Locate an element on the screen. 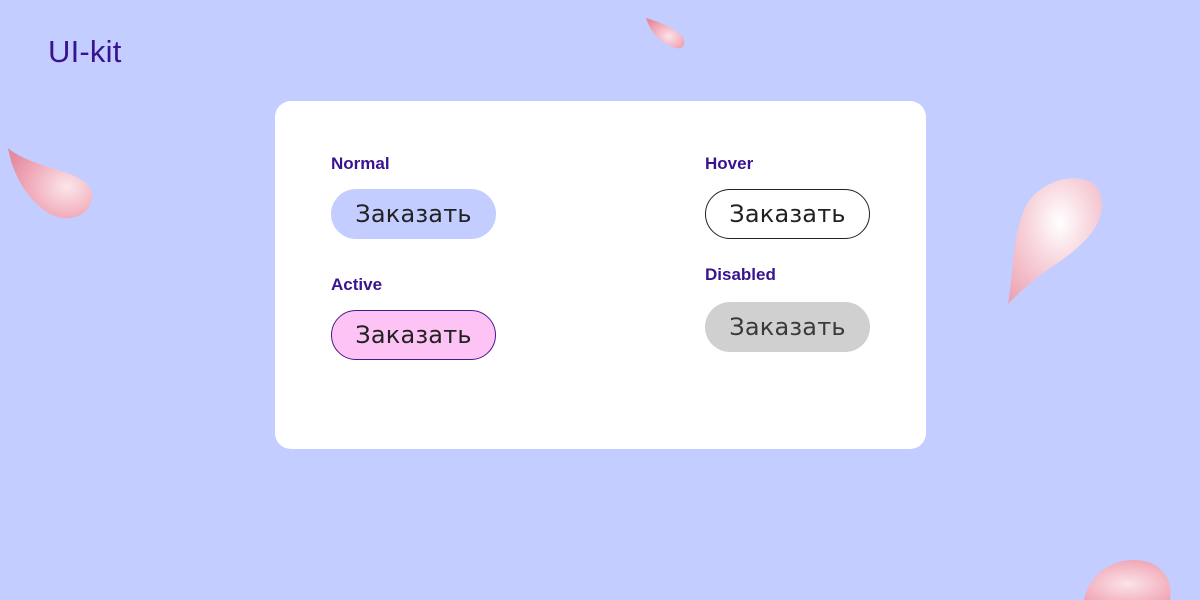 This screenshot has width=1200, height=600. state-active: Active Заказать is located at coordinates (413, 317).